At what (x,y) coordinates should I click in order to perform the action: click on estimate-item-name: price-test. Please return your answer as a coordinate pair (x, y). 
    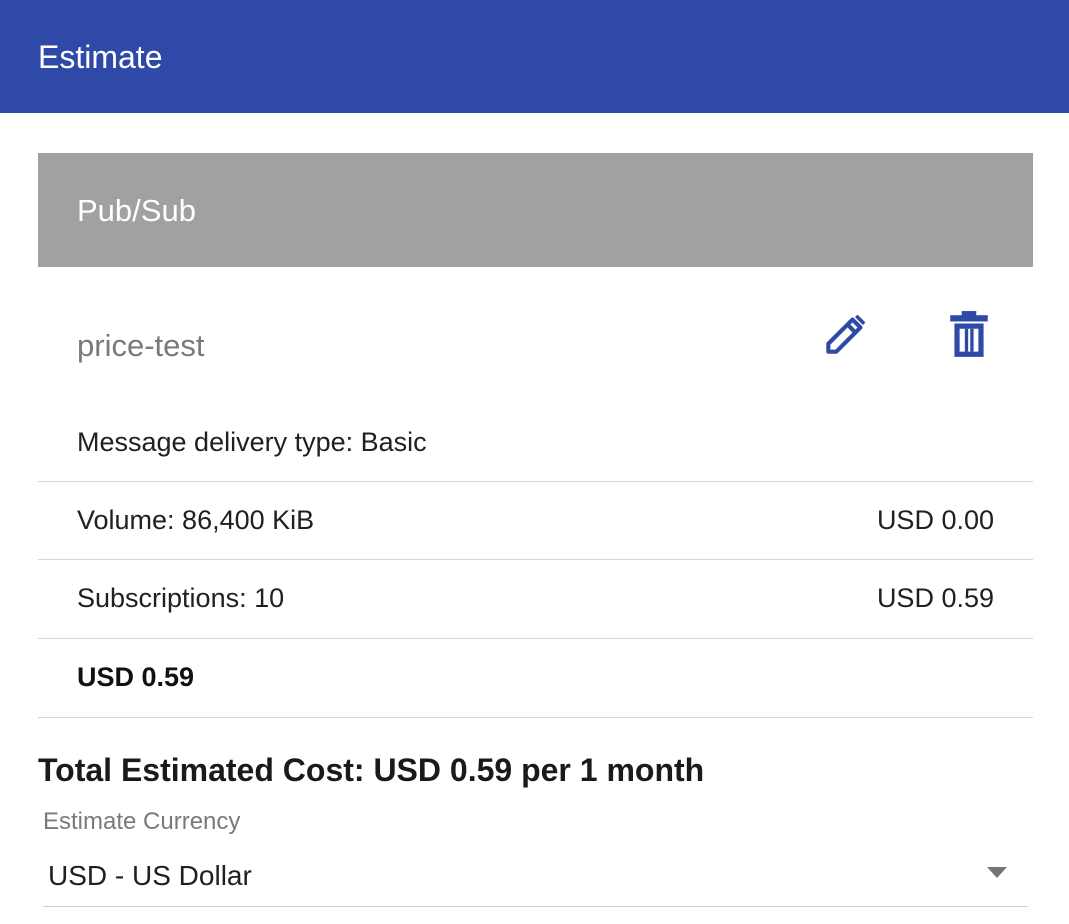
    Looking at the image, I should click on (141, 345).